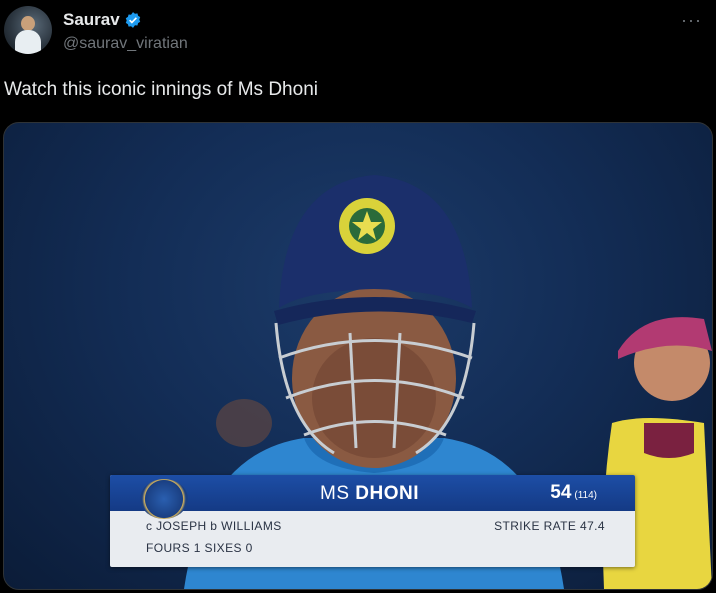 The height and width of the screenshot is (593, 716). I want to click on player-first-name: MS, so click(338, 493).